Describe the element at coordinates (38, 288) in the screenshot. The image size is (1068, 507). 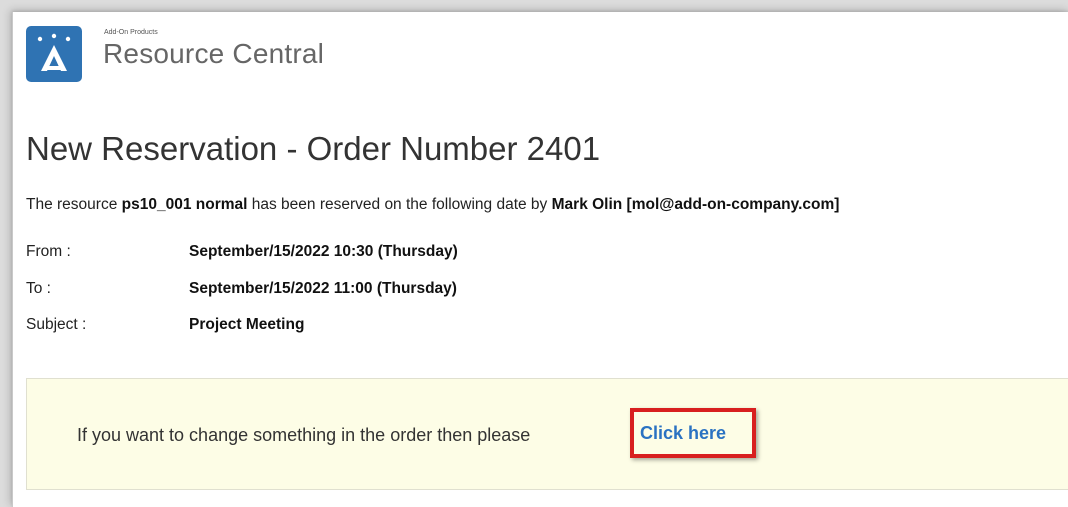
I see `detail-label: To :` at that location.